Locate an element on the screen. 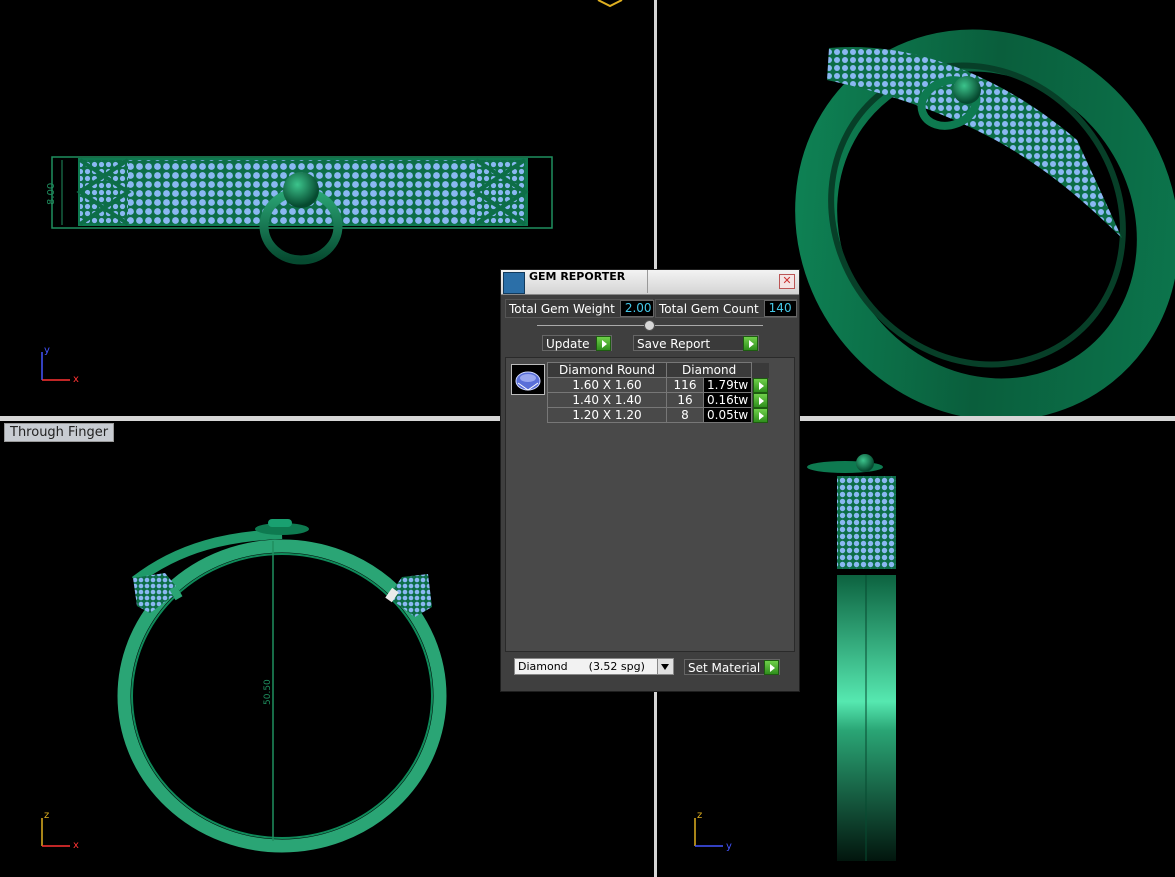 This screenshot has height=877, width=1175. right-triangle-gems is located at coordinates (500, 192).